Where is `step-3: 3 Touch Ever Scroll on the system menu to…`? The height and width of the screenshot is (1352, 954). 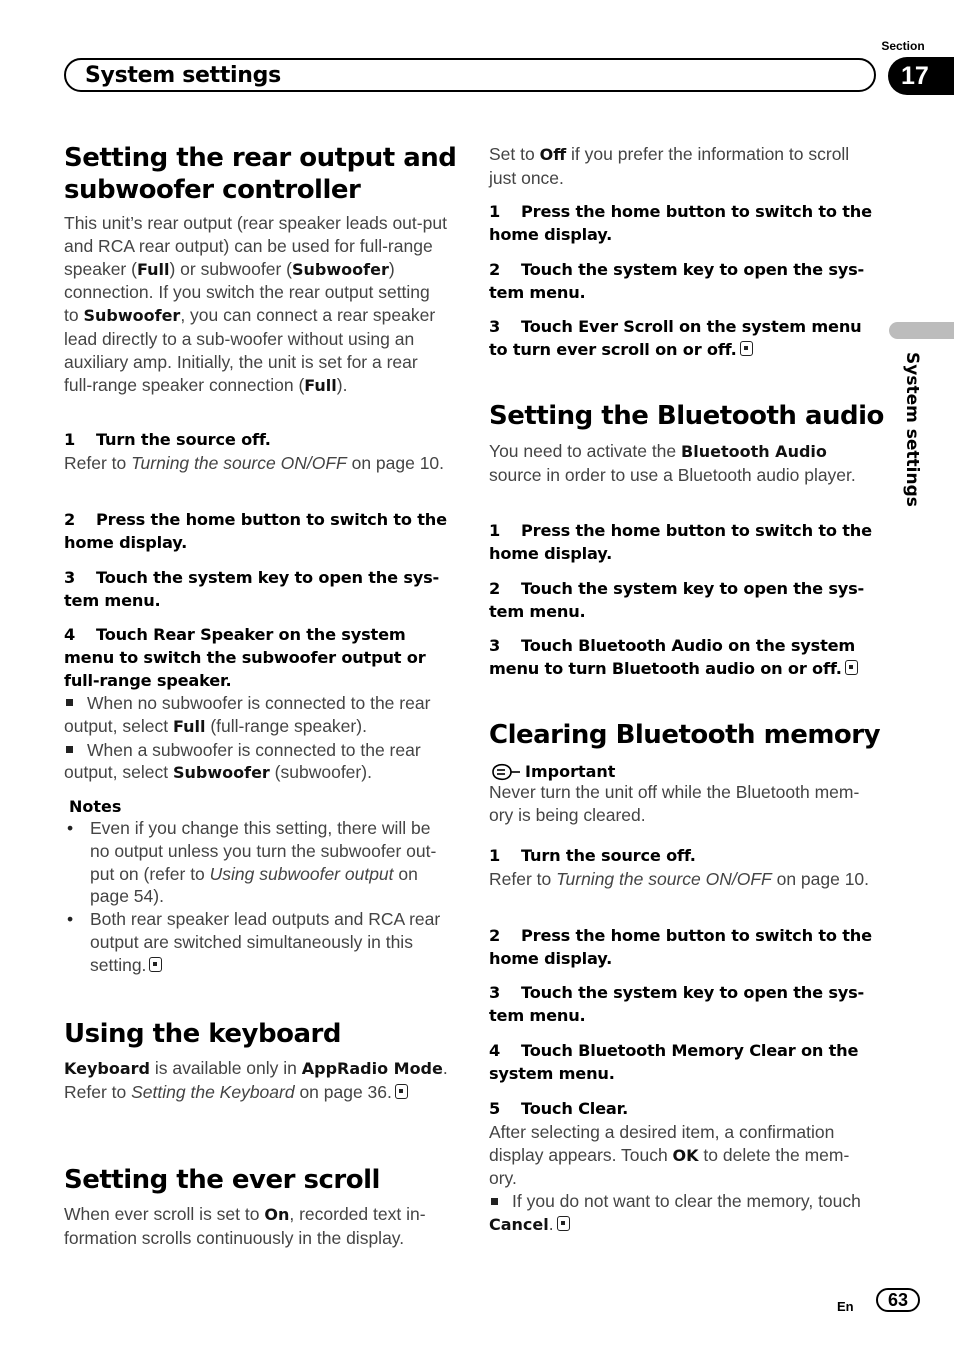 step-3: 3 Touch Ever Scroll on the system menu to… is located at coordinates (675, 338).